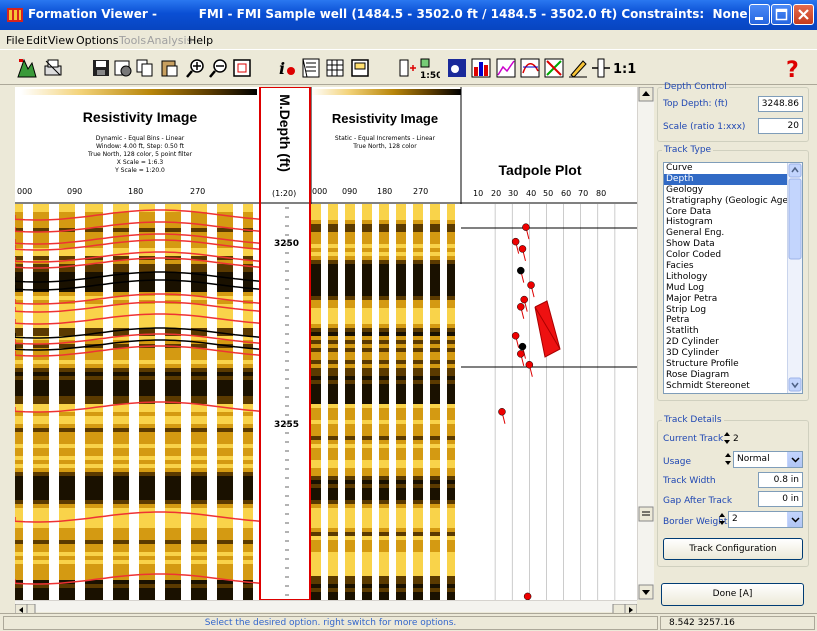  What do you see at coordinates (311, 68) in the screenshot?
I see `track-list-button` at bounding box center [311, 68].